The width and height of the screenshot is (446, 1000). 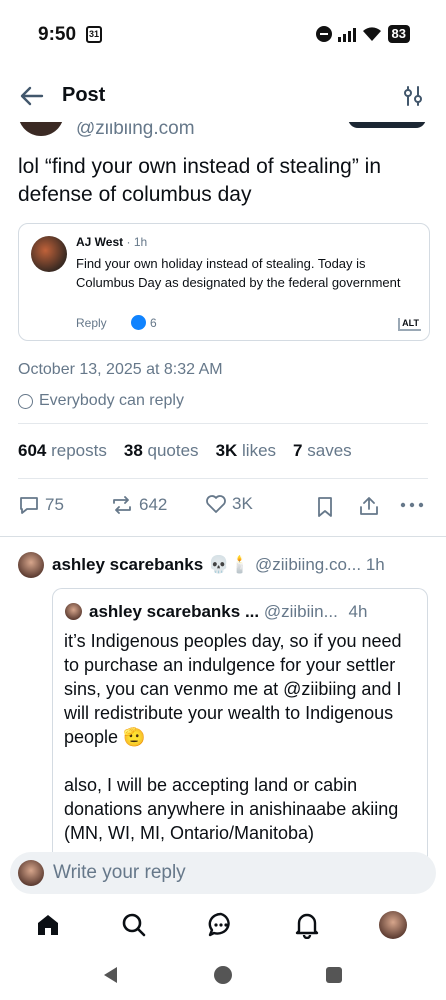 What do you see at coordinates (242, 503) in the screenshot?
I see `like-count: 3K` at bounding box center [242, 503].